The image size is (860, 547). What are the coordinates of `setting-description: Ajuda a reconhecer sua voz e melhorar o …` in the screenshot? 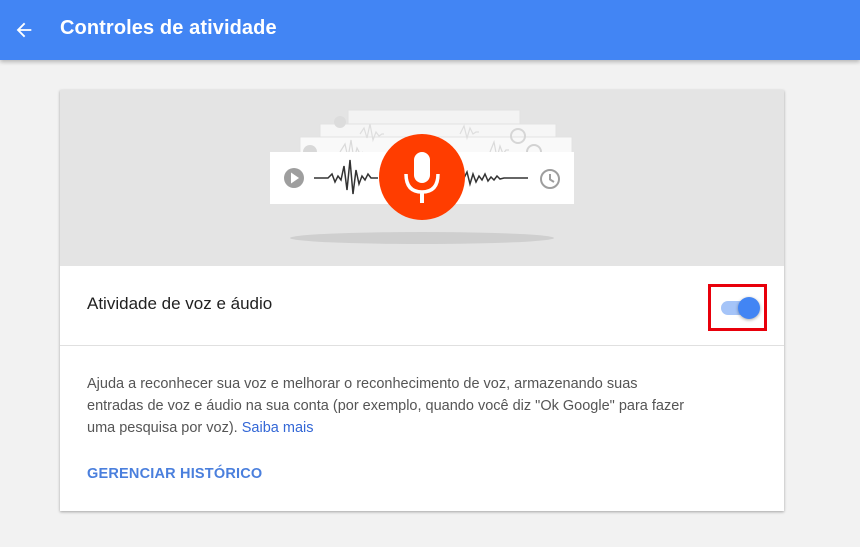 It's located at (387, 406).